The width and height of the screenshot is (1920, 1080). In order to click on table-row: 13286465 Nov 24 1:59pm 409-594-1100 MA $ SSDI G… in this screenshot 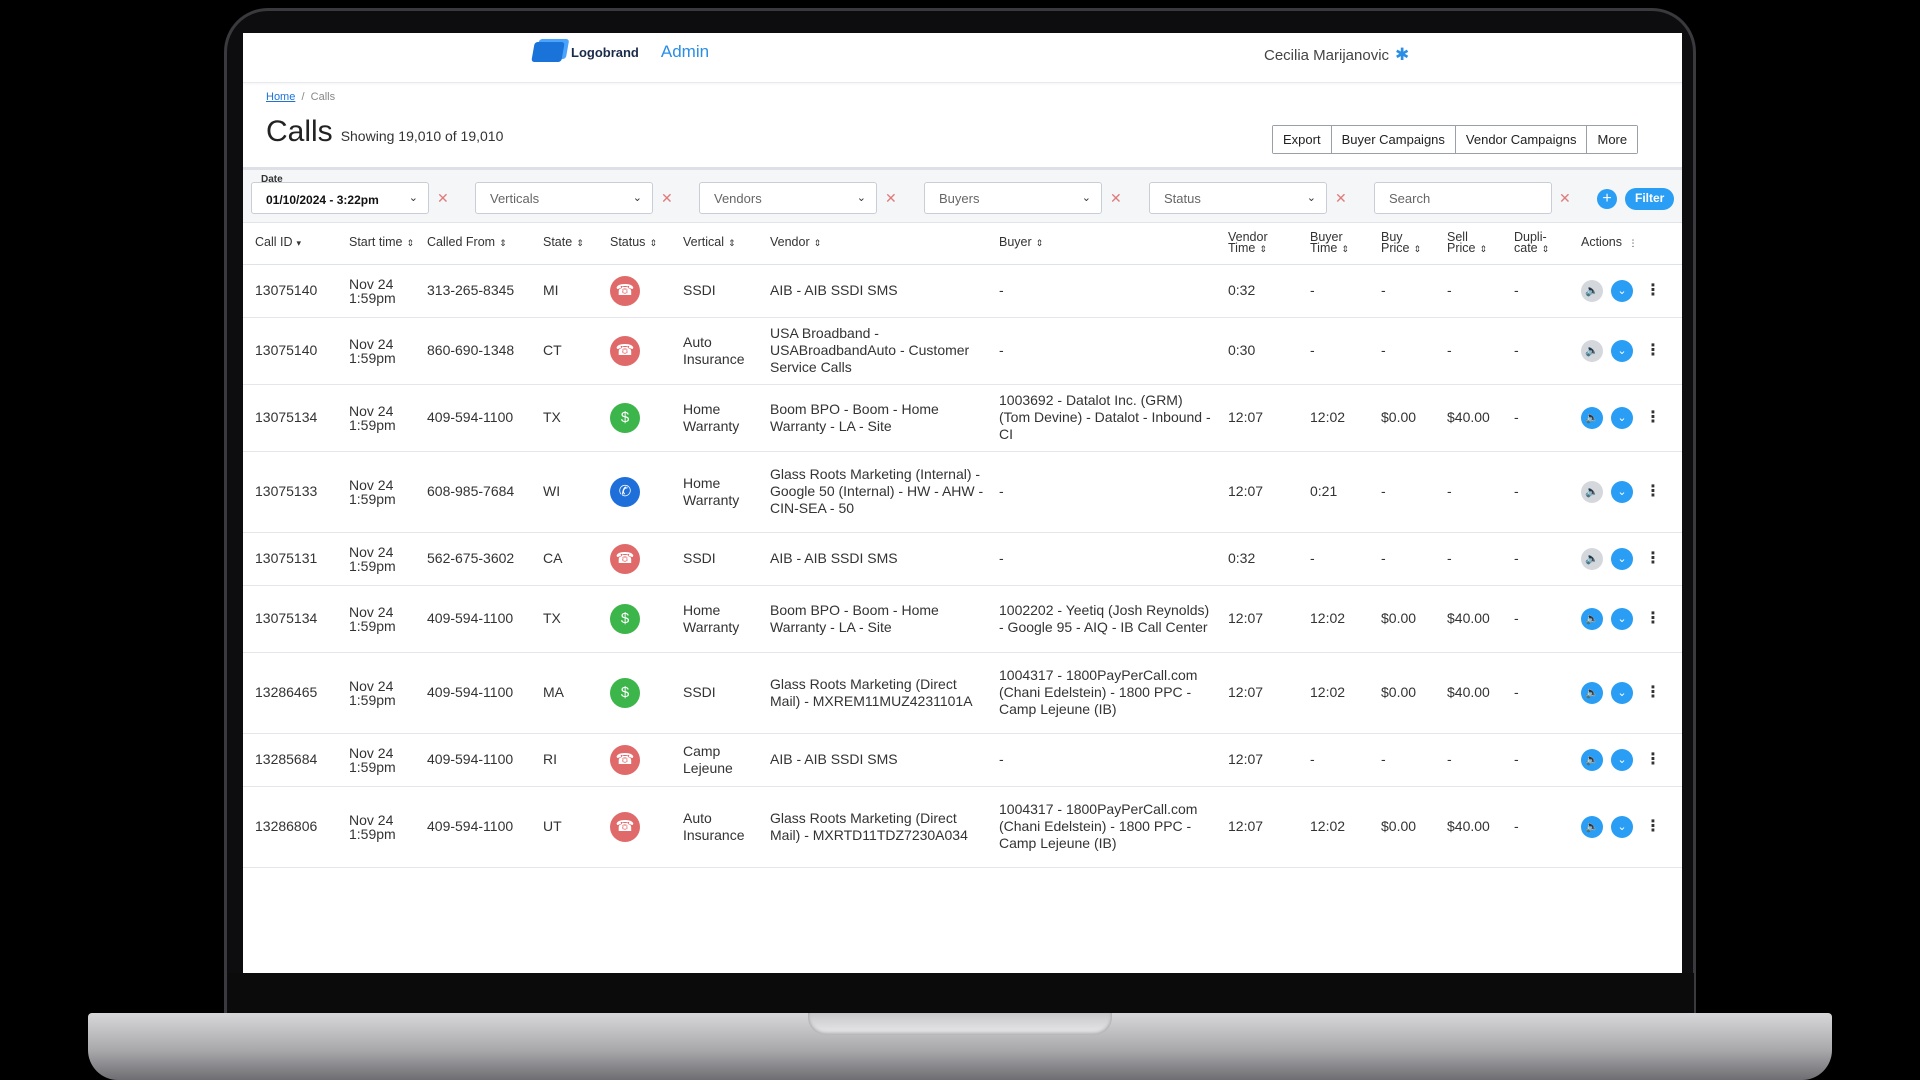, I will do `click(962, 693)`.